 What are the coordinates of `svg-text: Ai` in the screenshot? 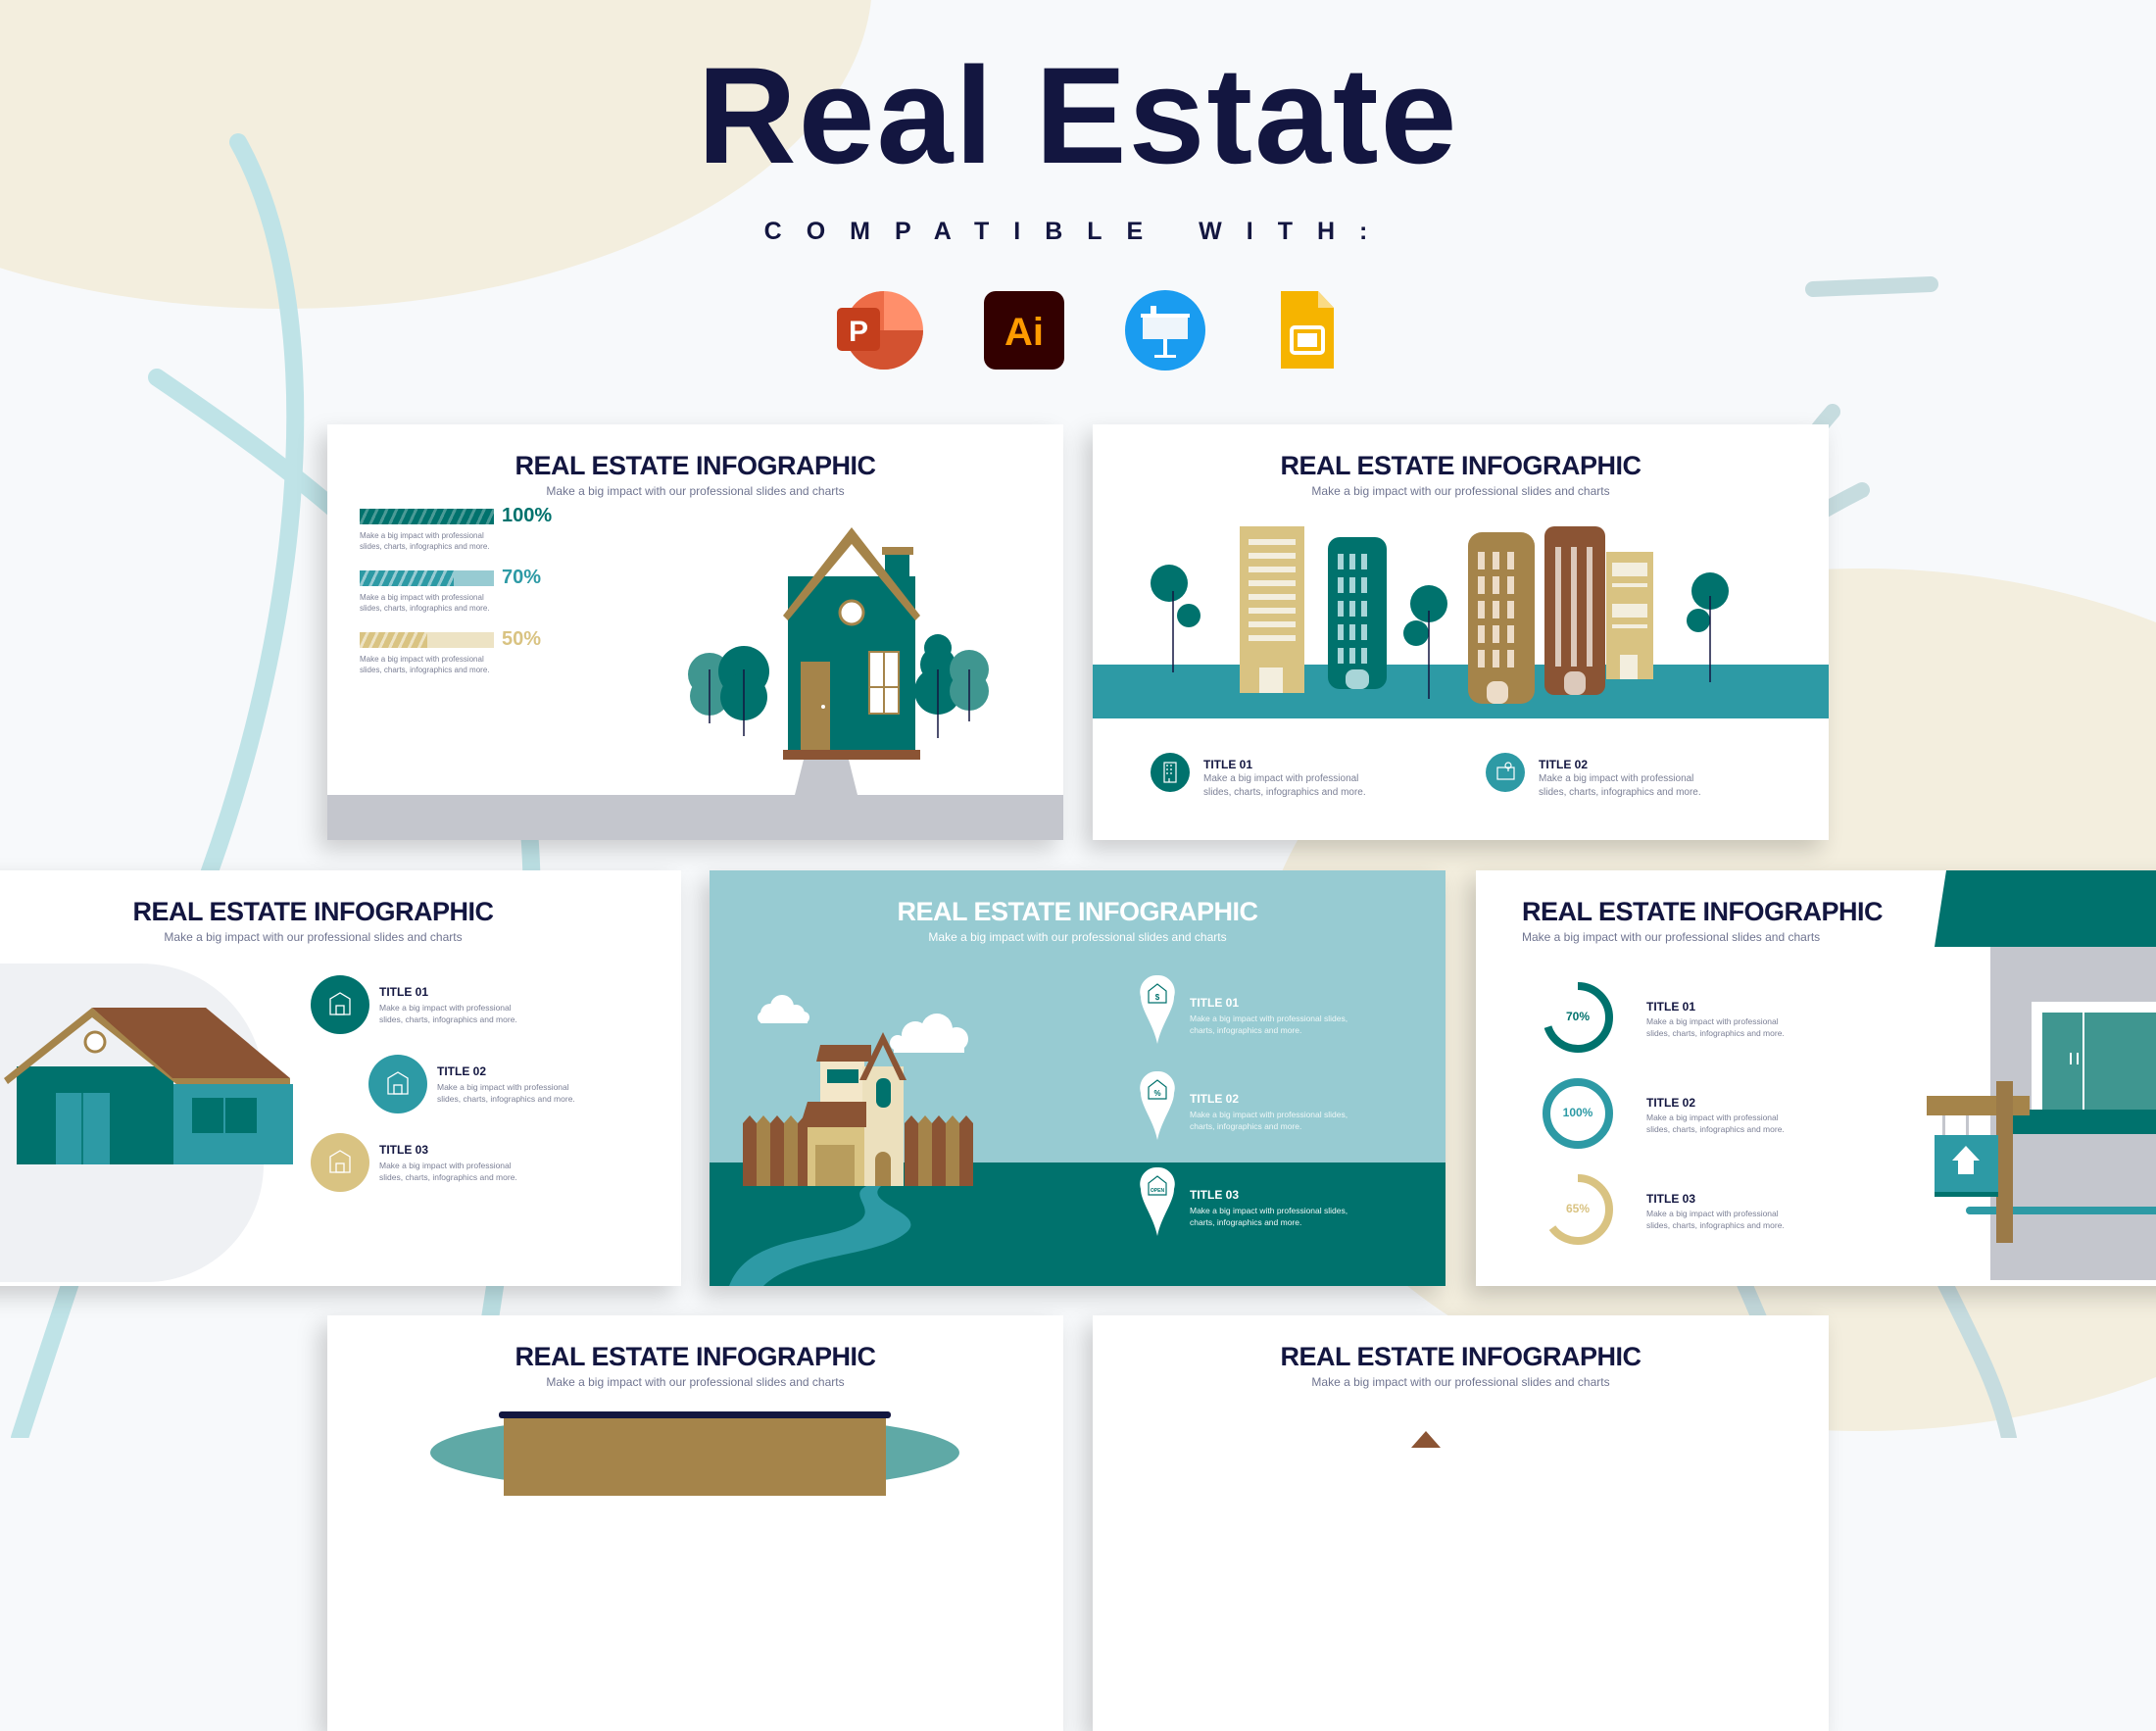 It's located at (1024, 332).